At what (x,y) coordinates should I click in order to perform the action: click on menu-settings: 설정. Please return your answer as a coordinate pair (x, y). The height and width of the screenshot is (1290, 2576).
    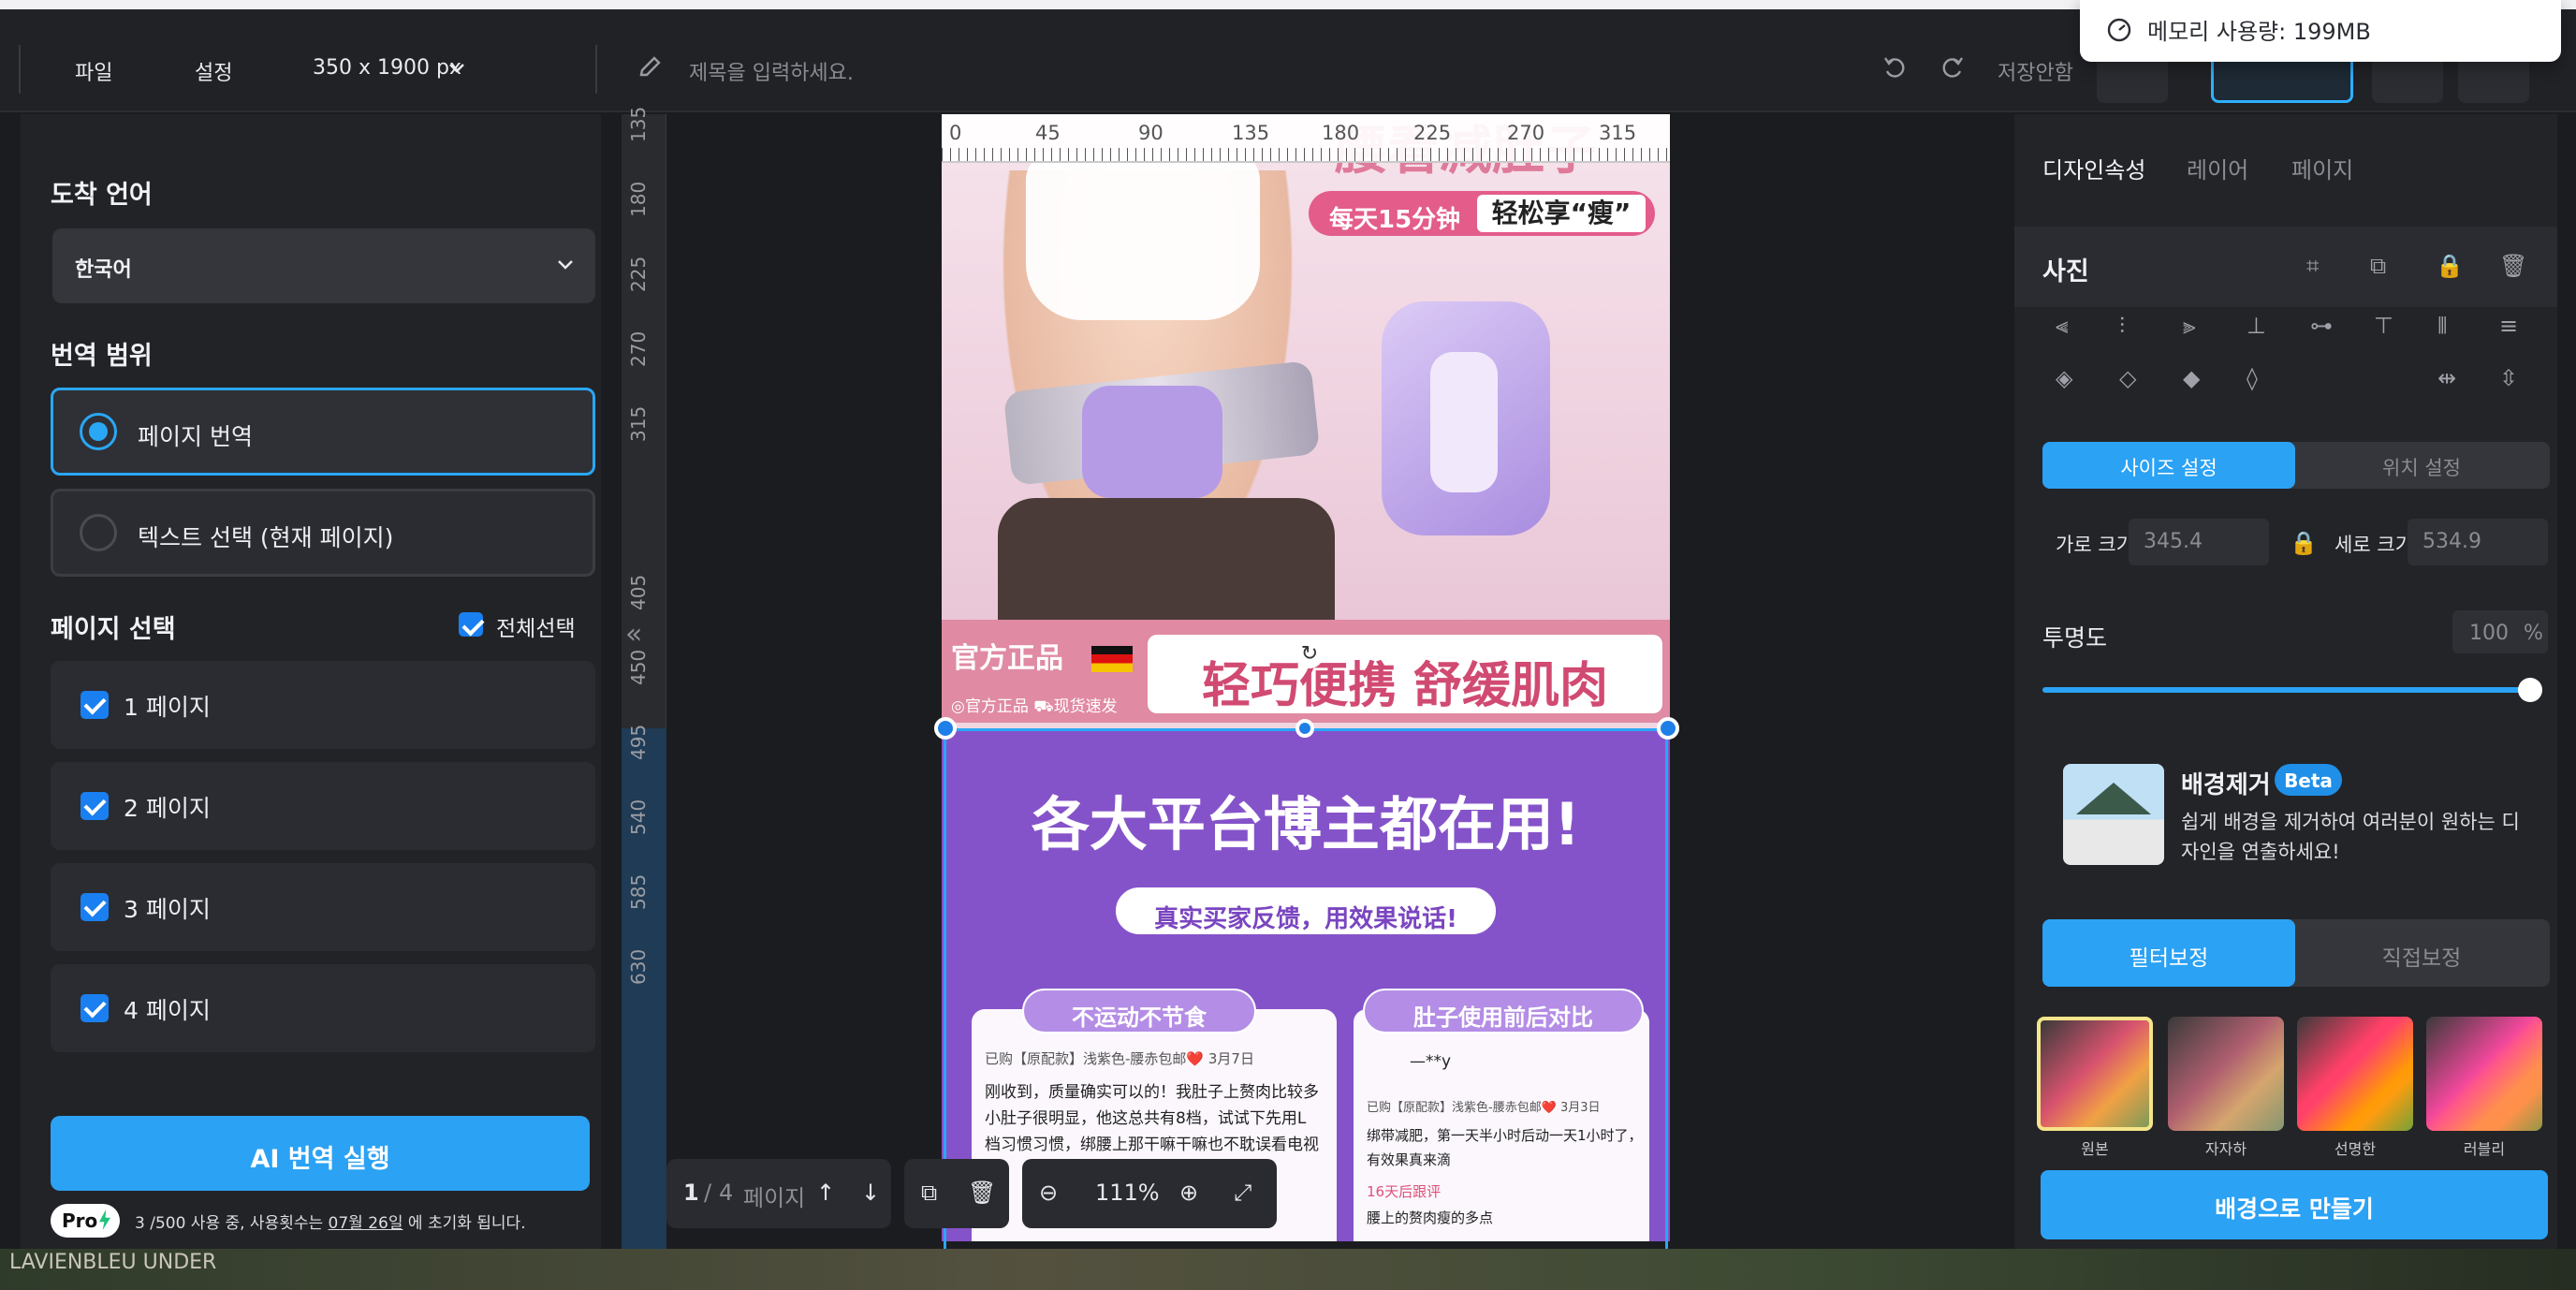
    Looking at the image, I should click on (213, 71).